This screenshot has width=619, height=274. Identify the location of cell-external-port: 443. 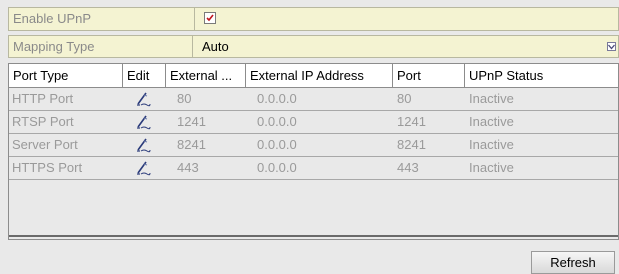
(188, 167).